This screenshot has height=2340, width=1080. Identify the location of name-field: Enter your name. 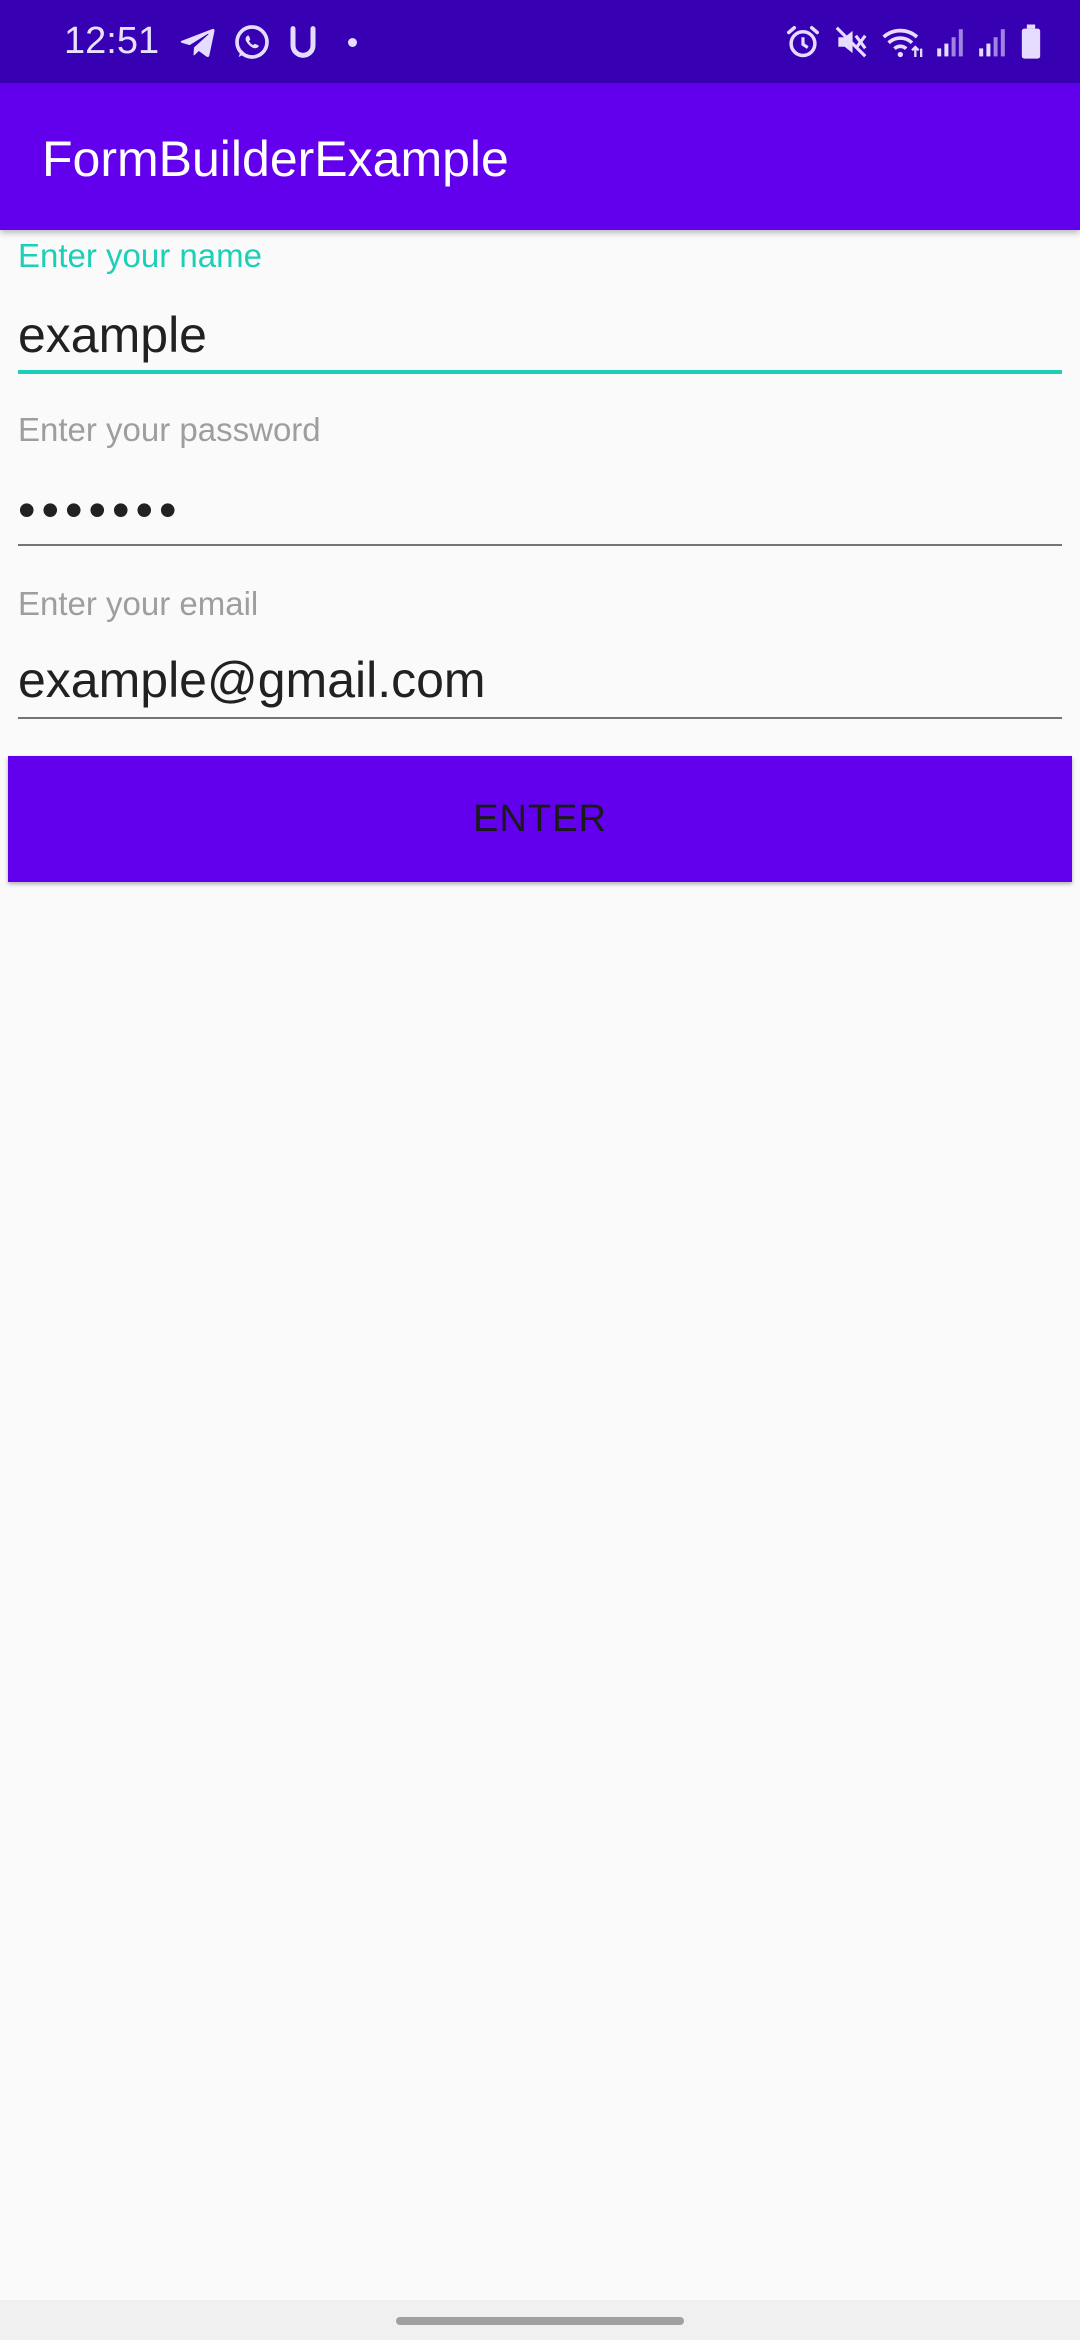
(540, 306).